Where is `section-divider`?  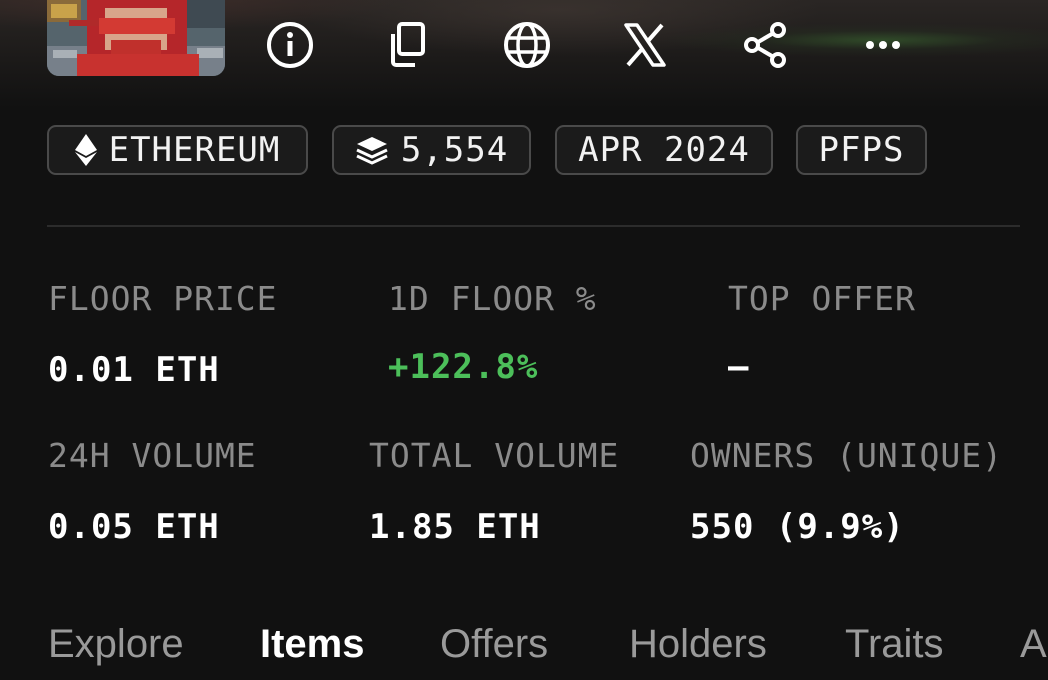
section-divider is located at coordinates (533, 226).